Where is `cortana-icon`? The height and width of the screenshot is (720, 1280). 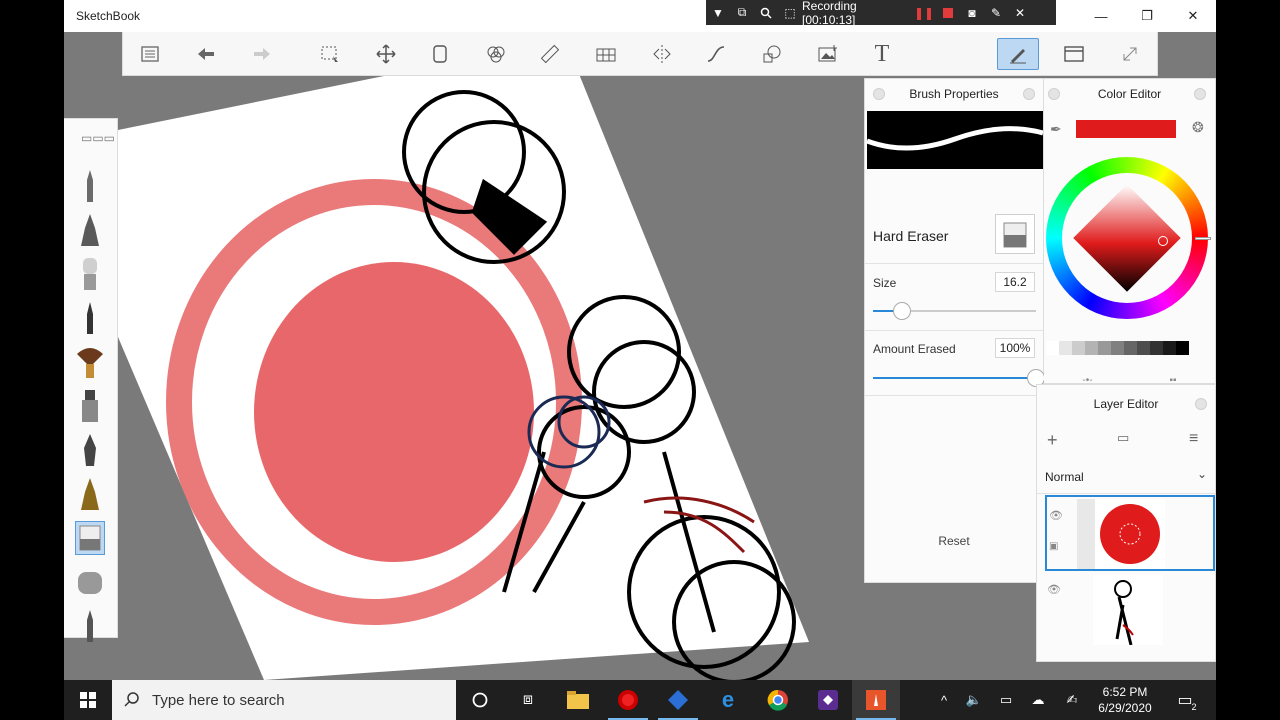 cortana-icon is located at coordinates (480, 700).